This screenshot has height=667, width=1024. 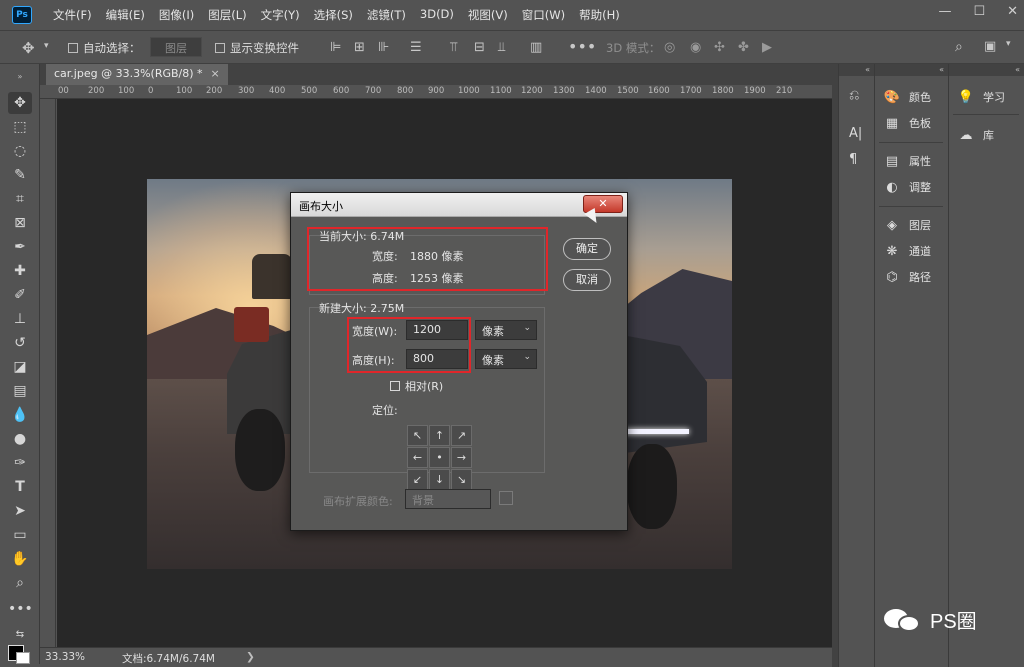 I want to click on clone-stamp-tool-icon: ⊥, so click(x=20, y=319).